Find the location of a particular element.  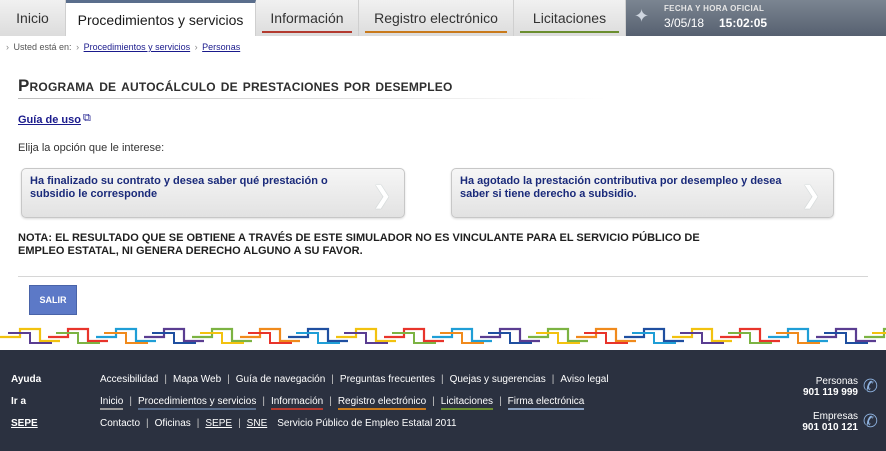

tab-inicio: Inicio is located at coordinates (33, 18).